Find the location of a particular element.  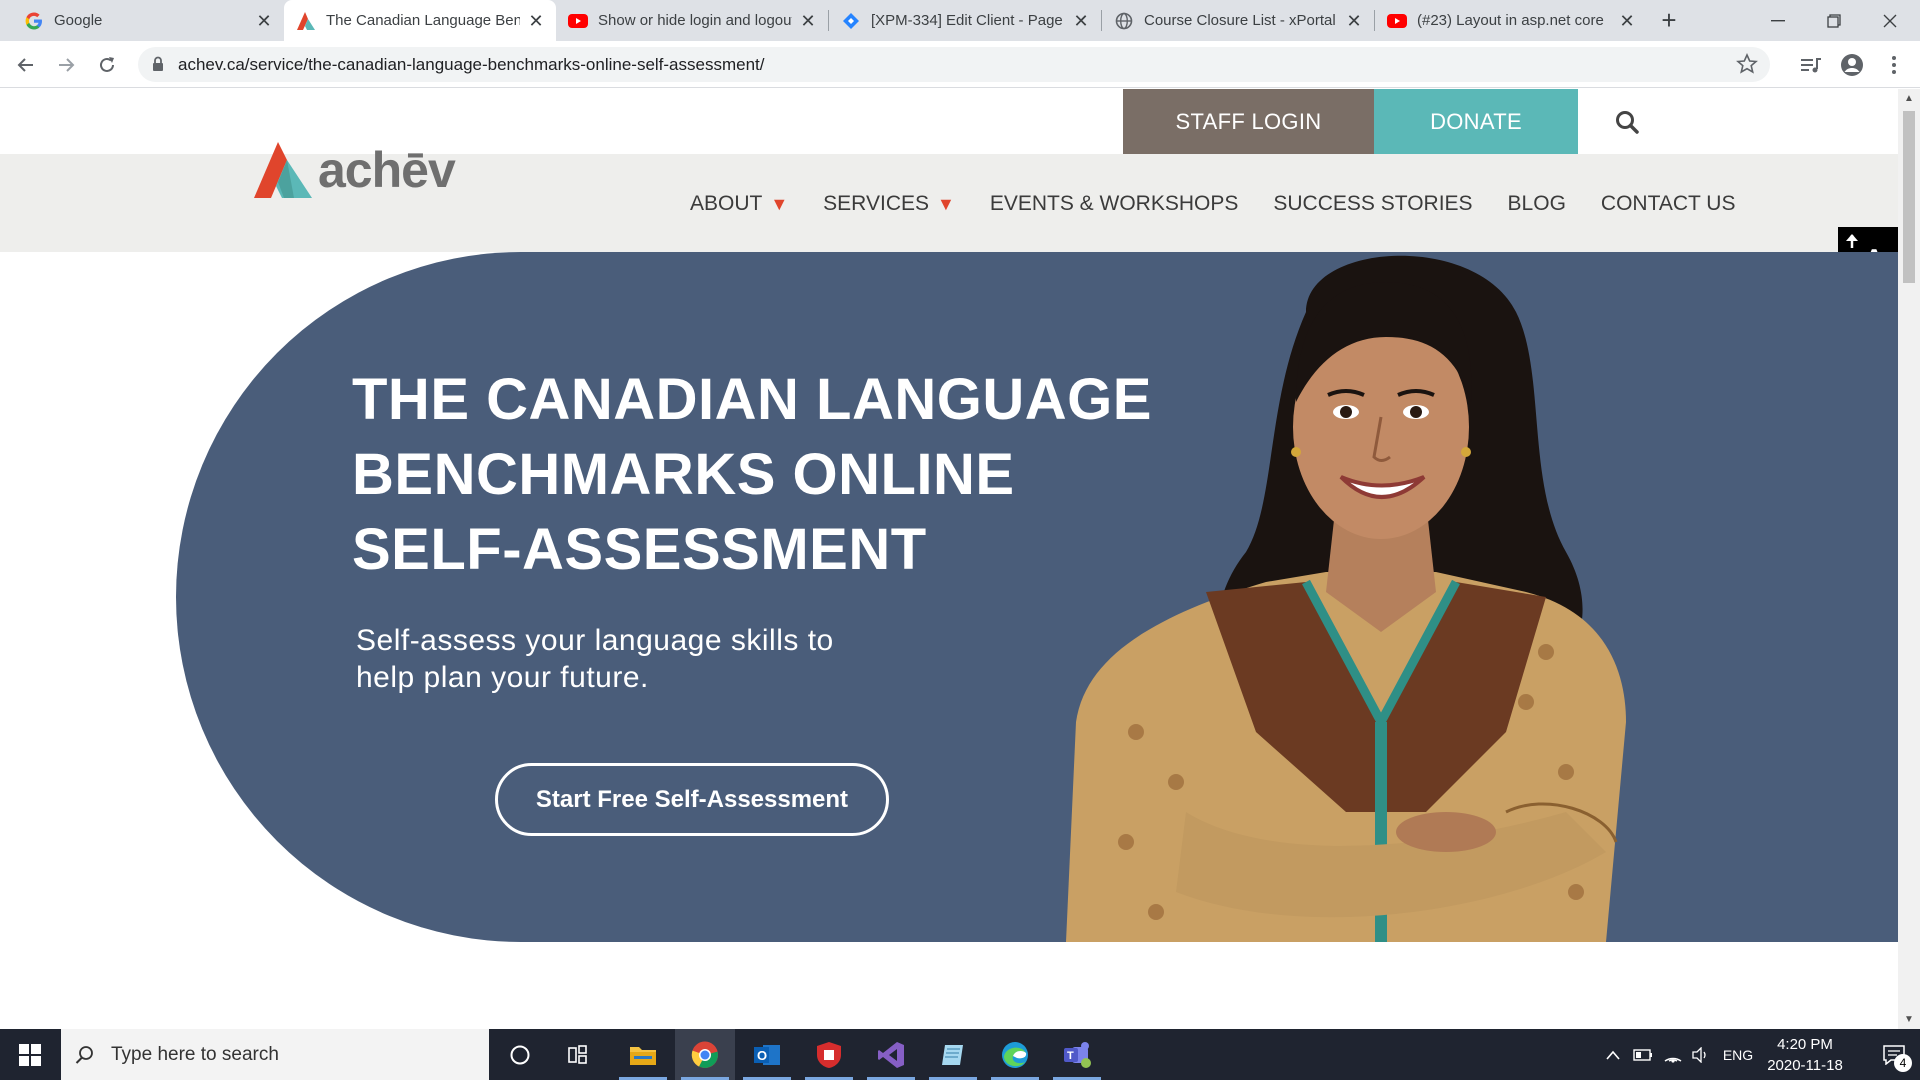

tab-title: Course Closure List - xPortal is located at coordinates (1240, 20).